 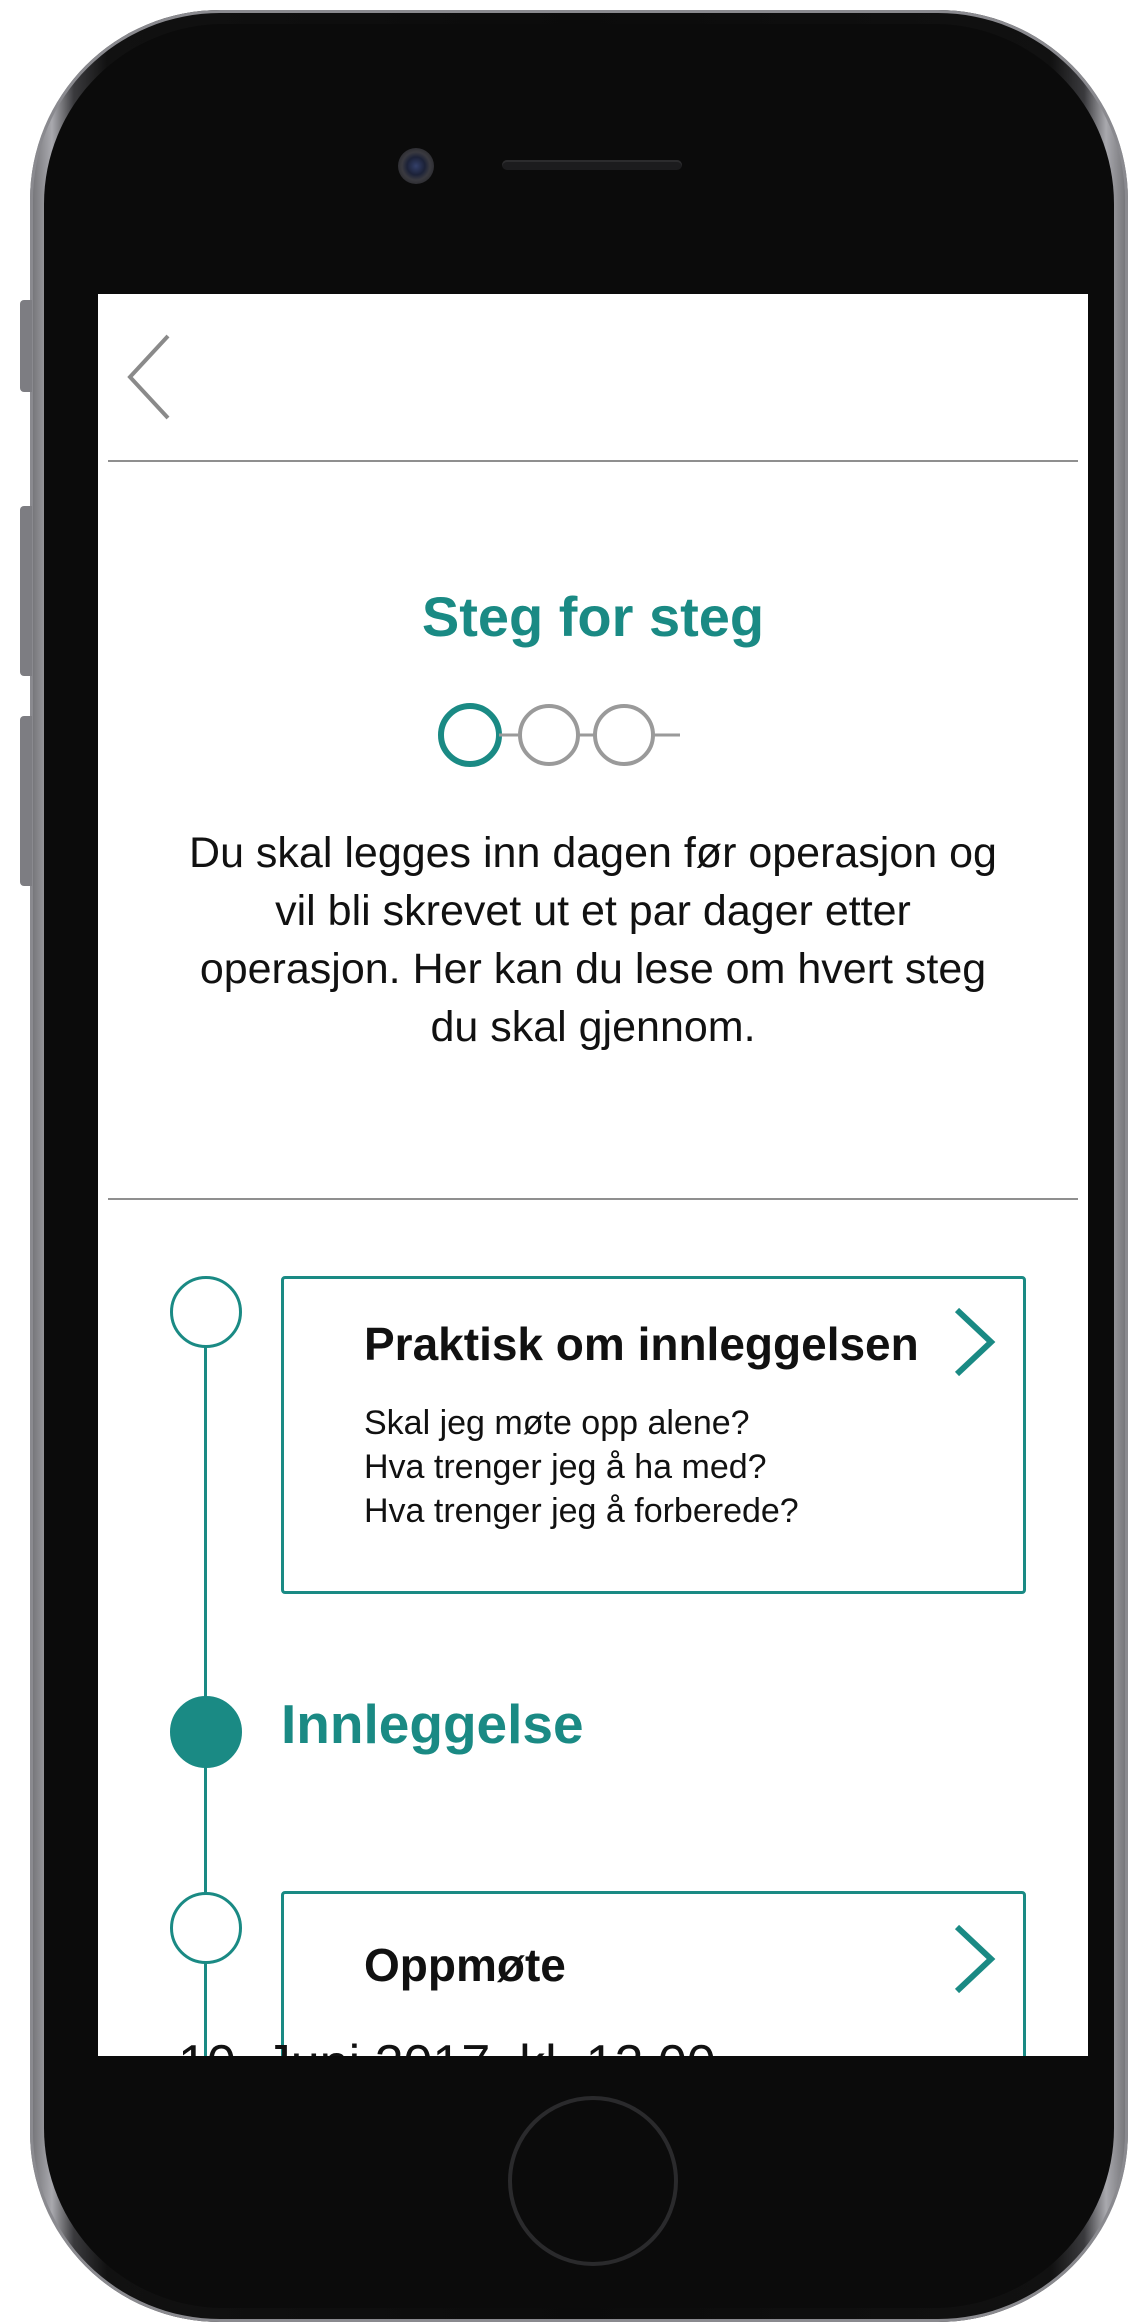 What do you see at coordinates (593, 616) in the screenshot?
I see `page-title: Steg for steg` at bounding box center [593, 616].